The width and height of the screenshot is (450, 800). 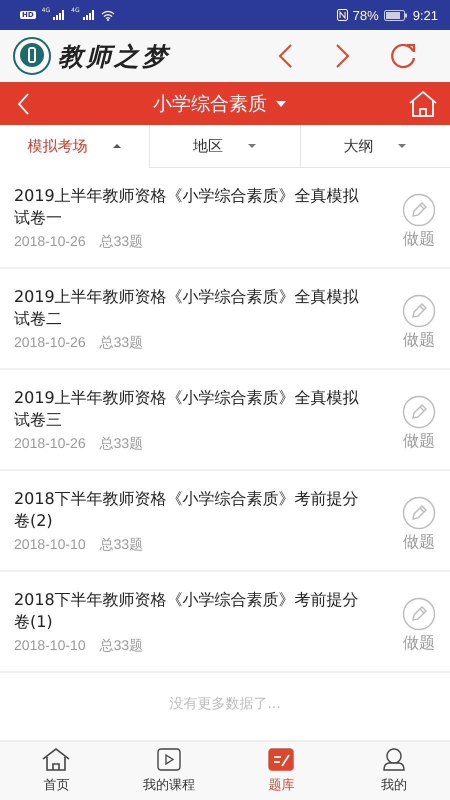 I want to click on nav-tab: 首页, so click(x=56, y=771).